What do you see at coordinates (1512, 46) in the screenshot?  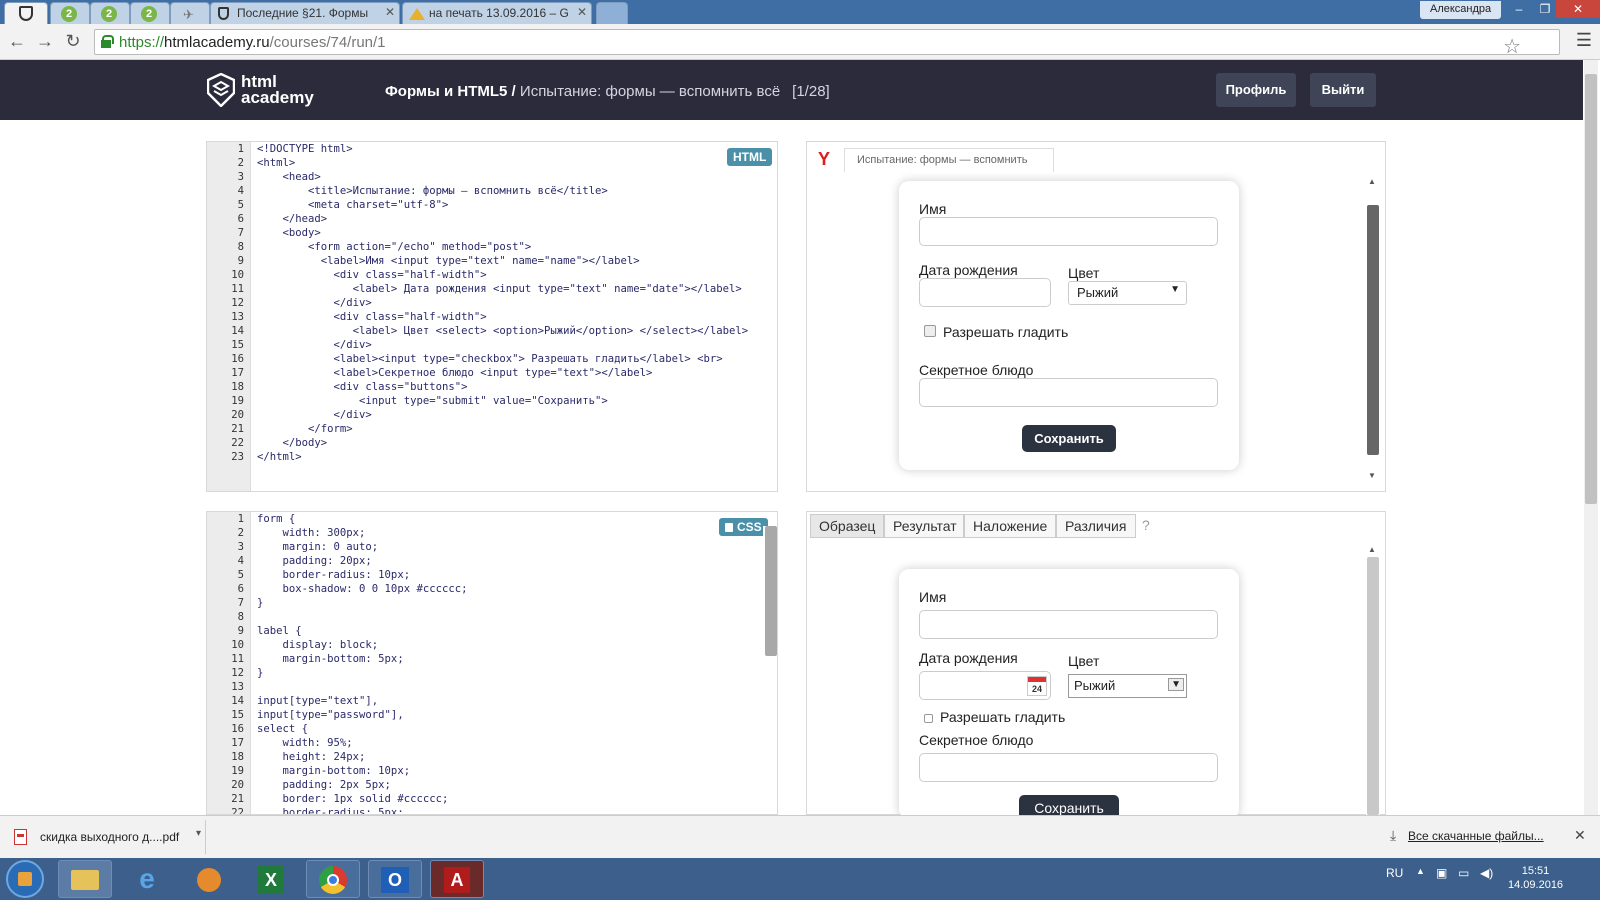 I see `bookmark-star-icon: ☆` at bounding box center [1512, 46].